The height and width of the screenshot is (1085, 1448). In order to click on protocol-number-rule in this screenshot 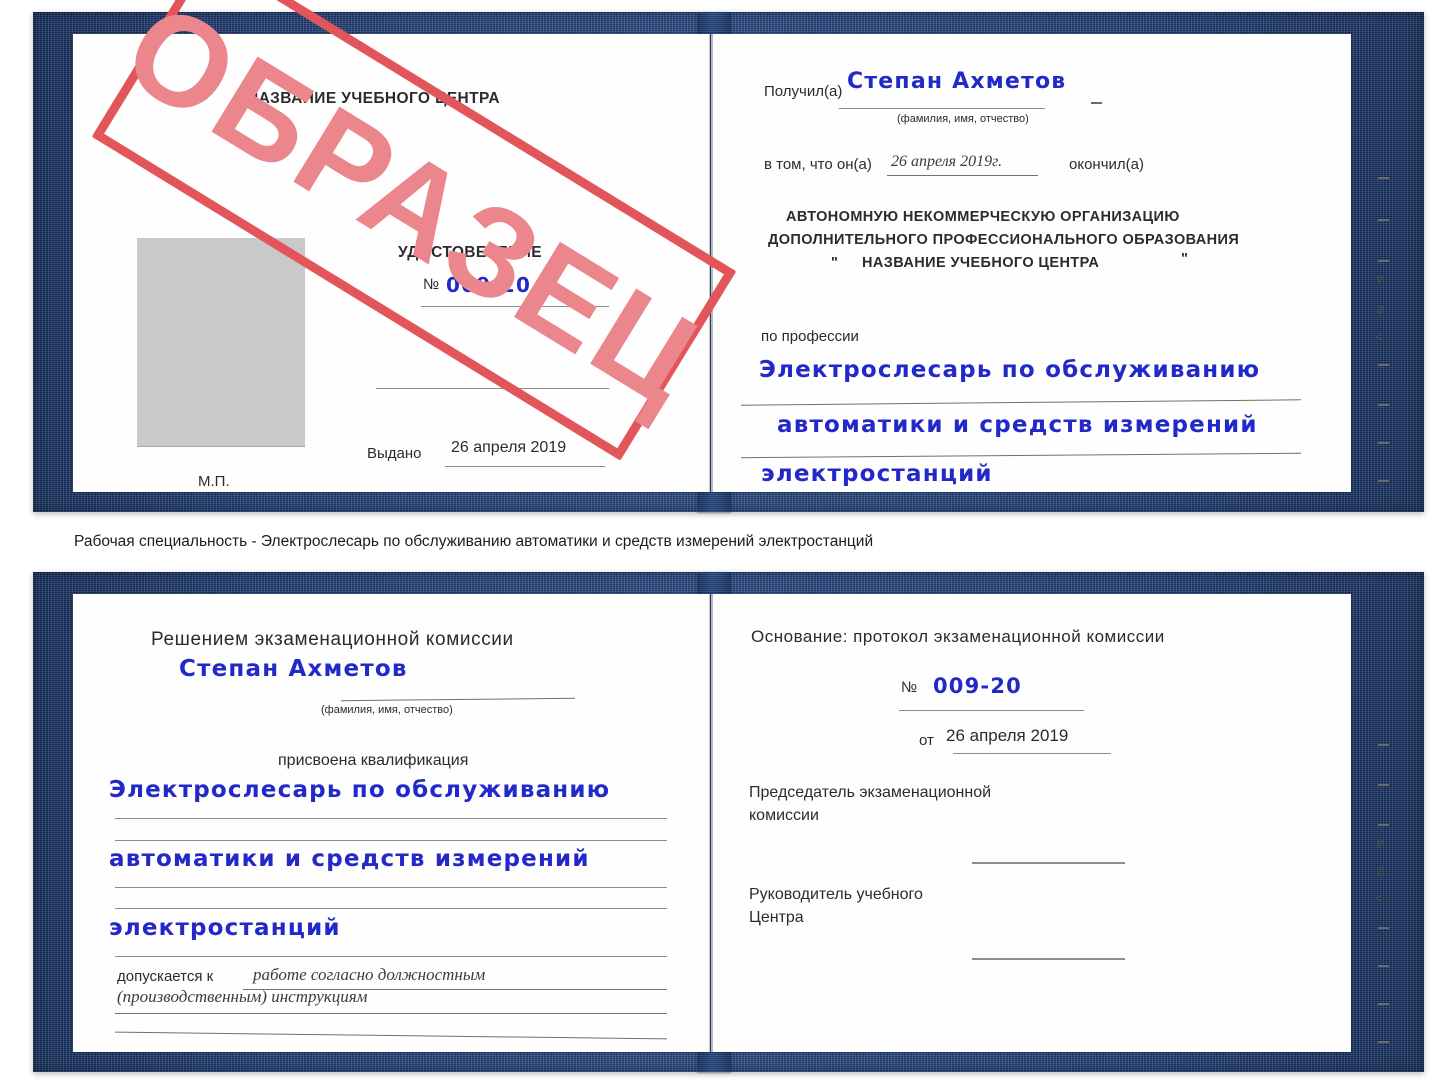, I will do `click(991, 710)`.